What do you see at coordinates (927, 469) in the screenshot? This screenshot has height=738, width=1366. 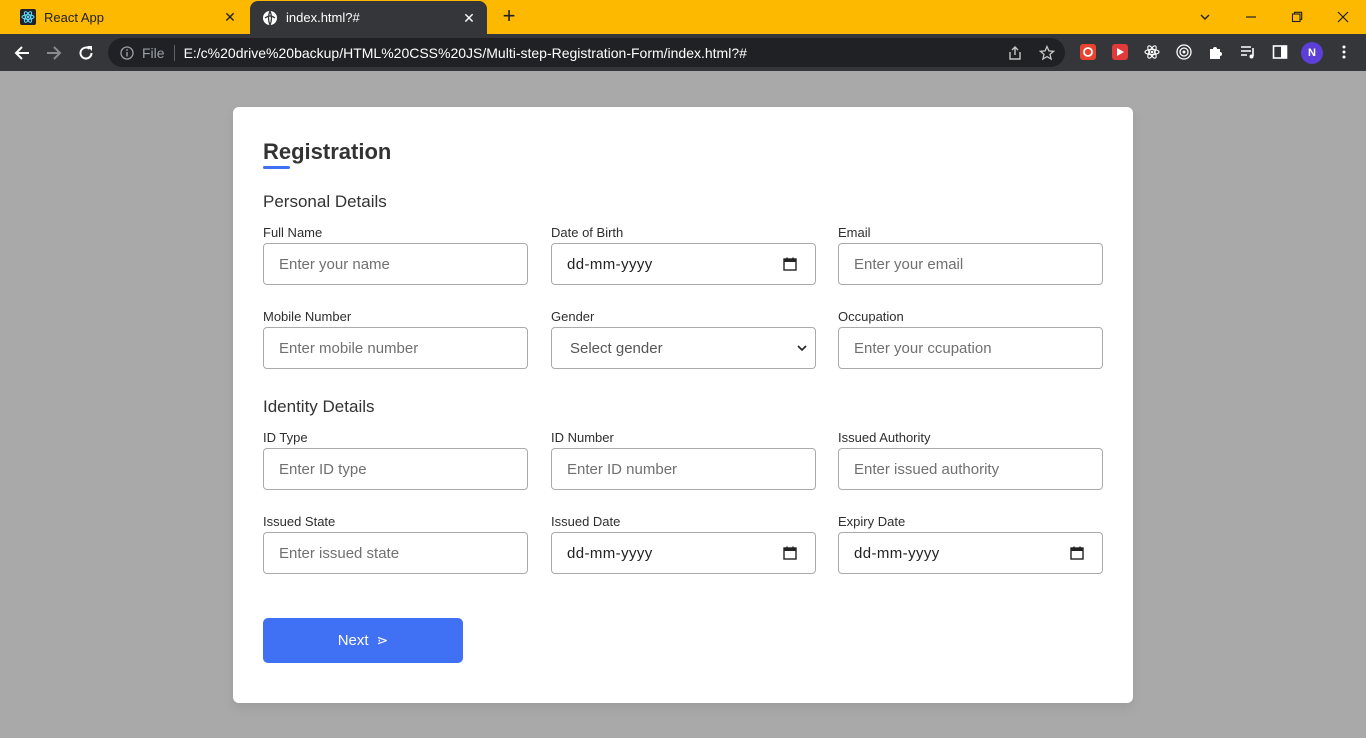 I see `placeholder-text: Enter issued authority` at bounding box center [927, 469].